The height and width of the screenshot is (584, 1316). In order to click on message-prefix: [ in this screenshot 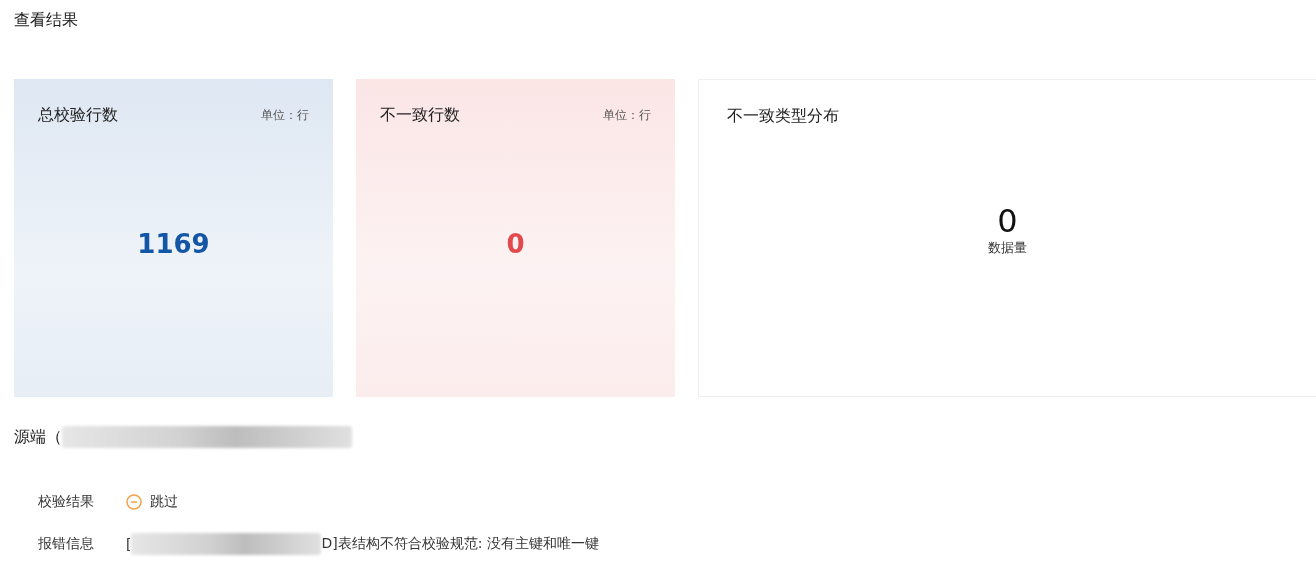, I will do `click(129, 544)`.